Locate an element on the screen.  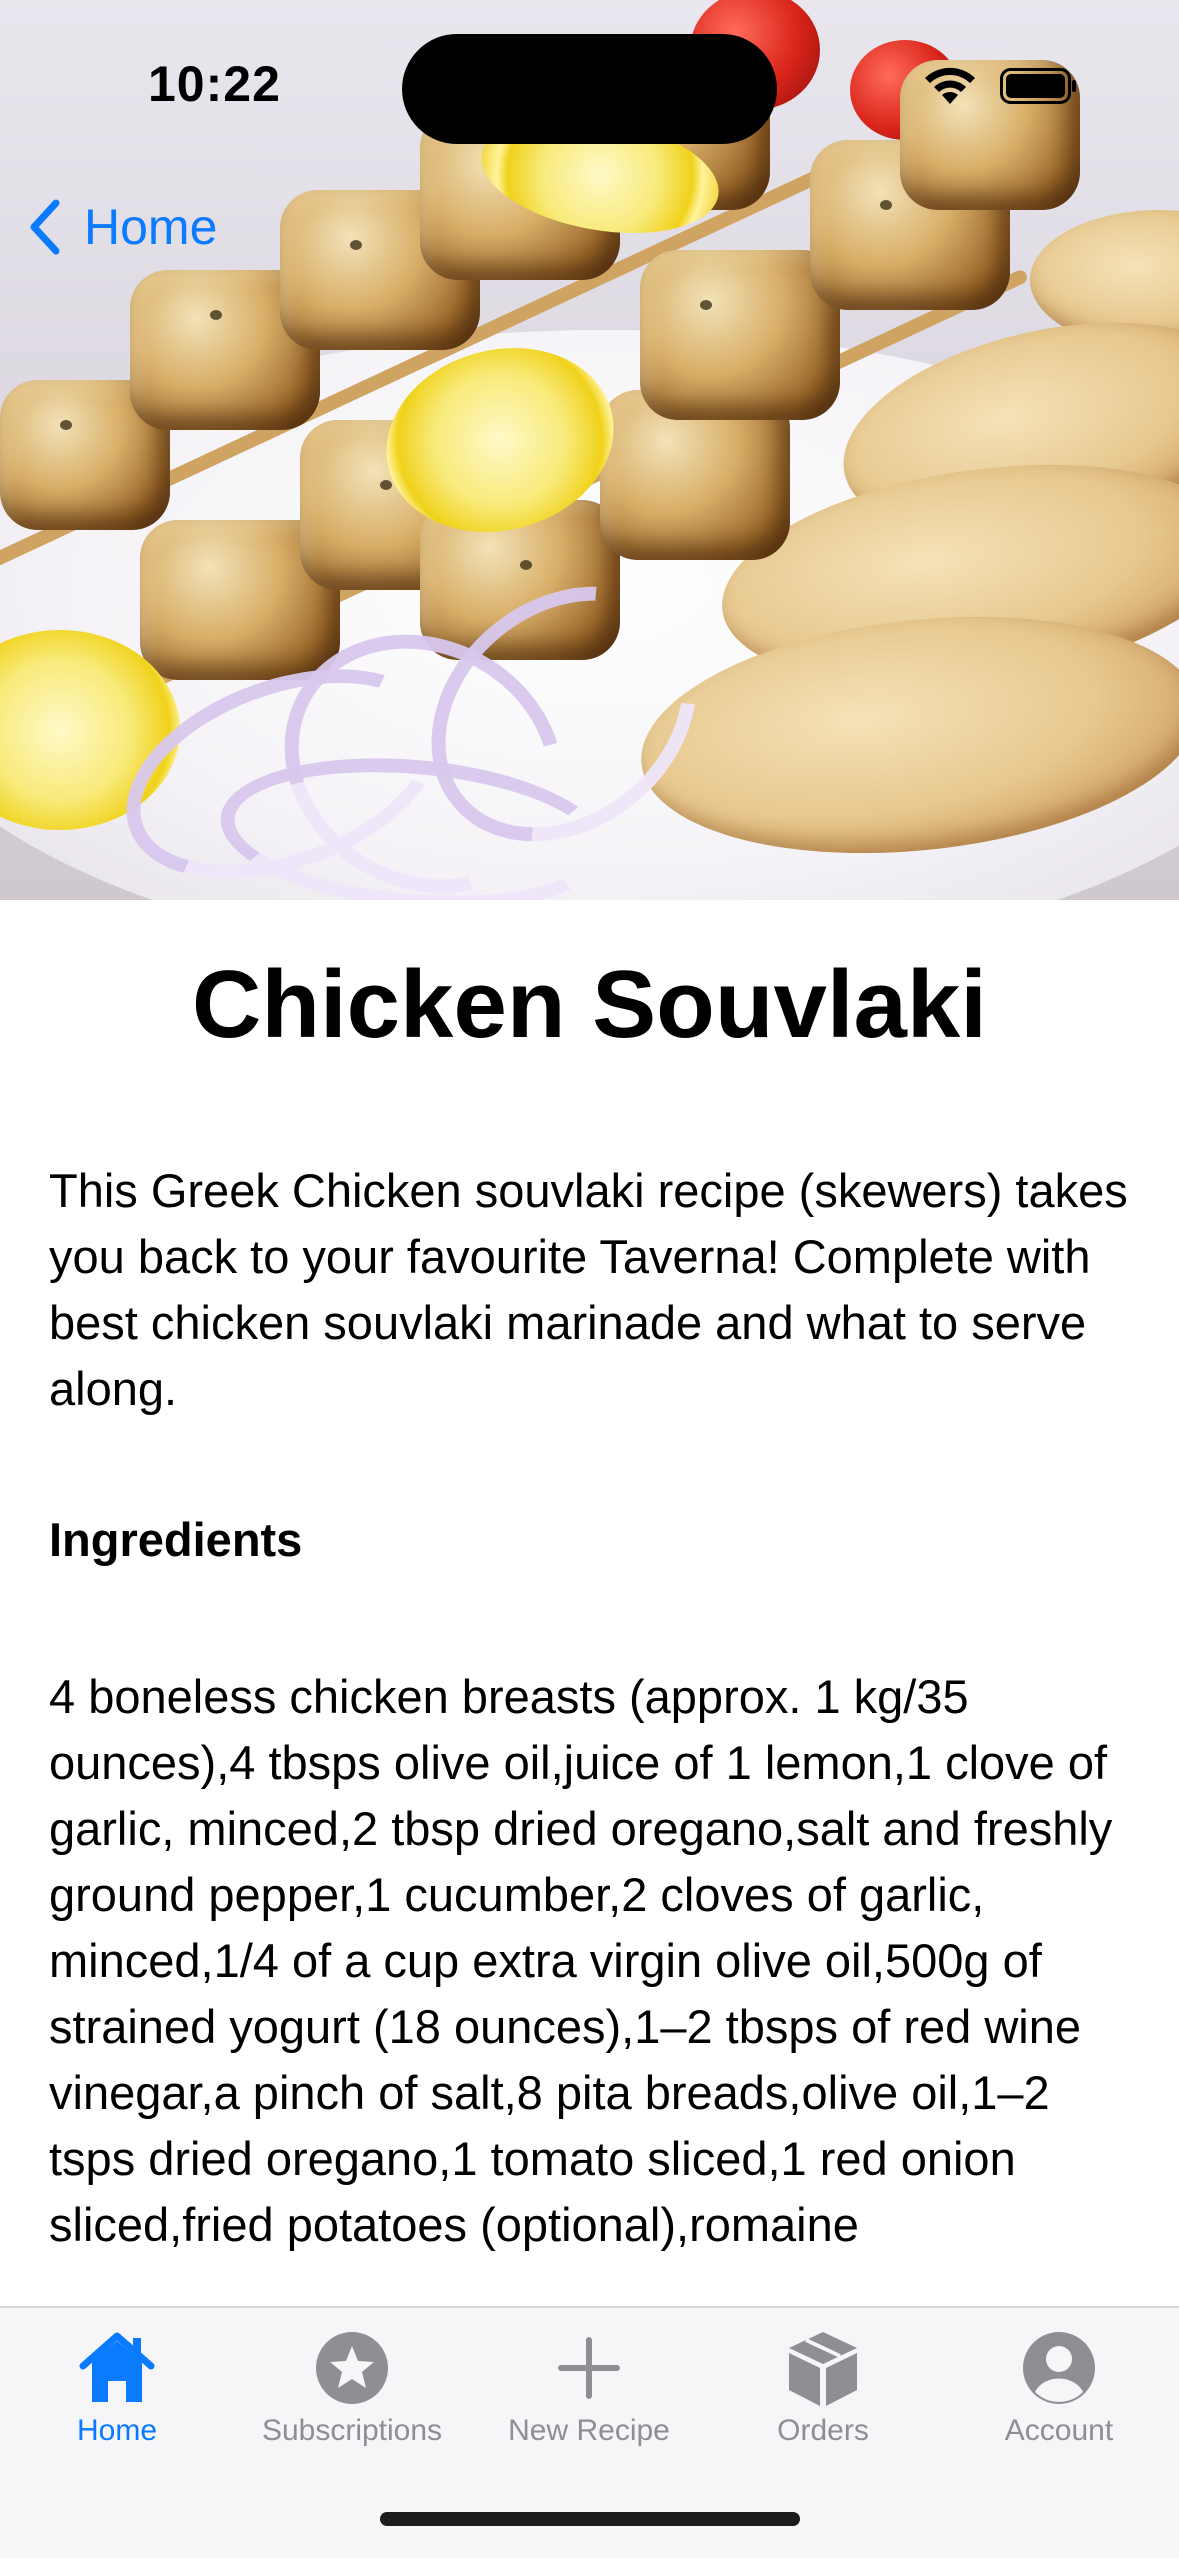
home-indicator is located at coordinates (590, 2519).